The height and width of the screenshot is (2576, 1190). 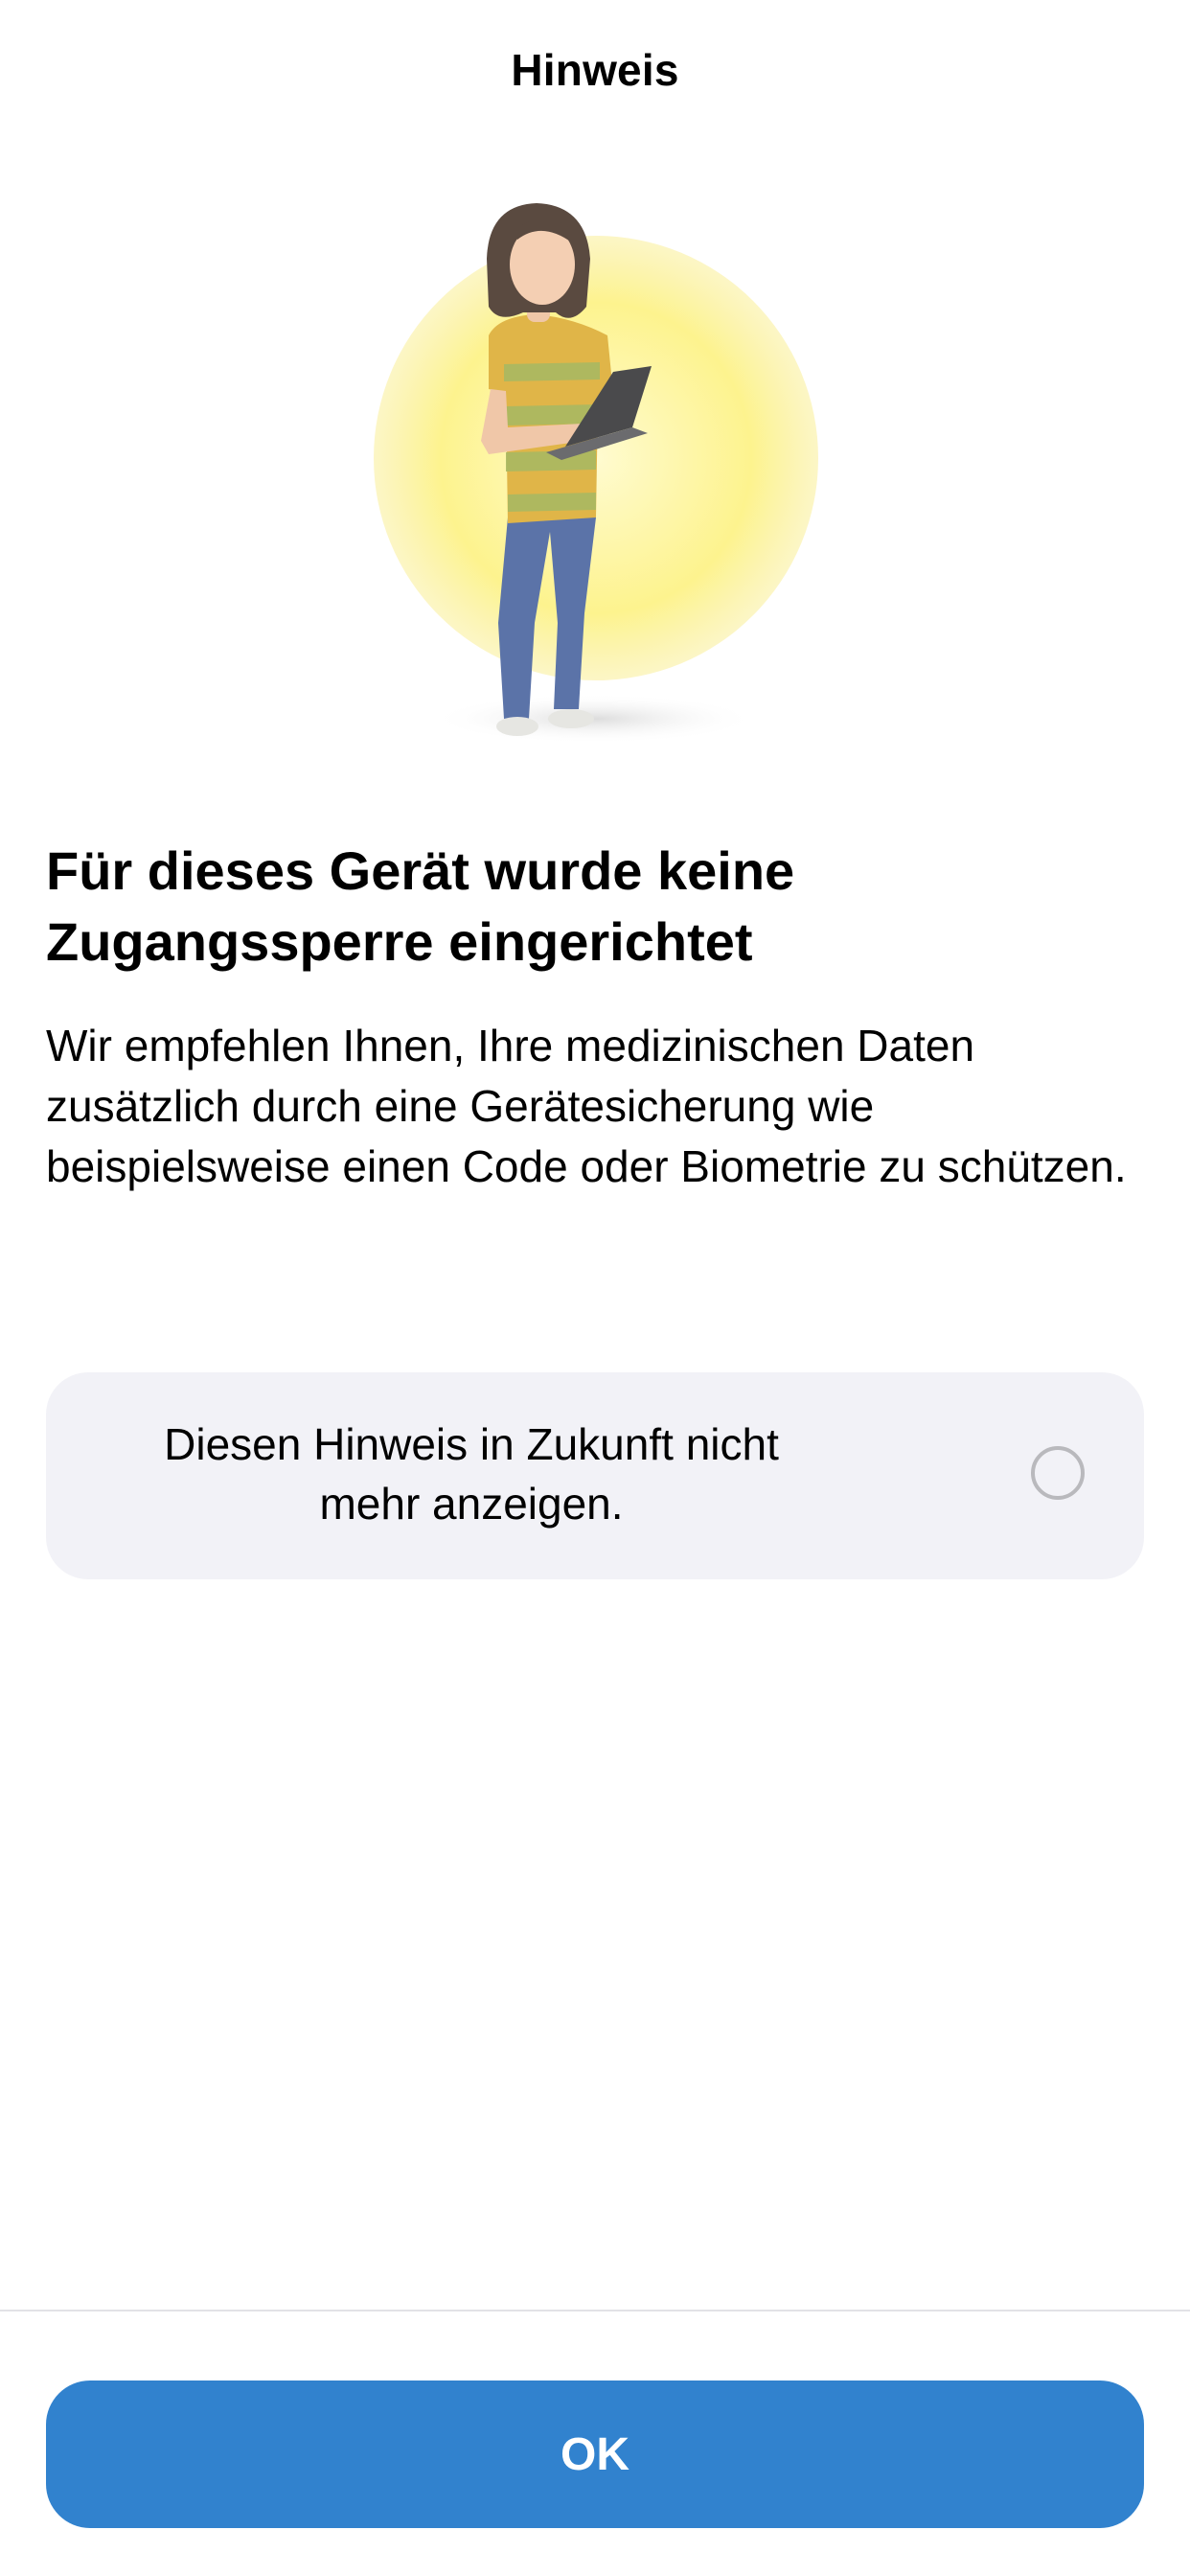 I want to click on right-shoe, so click(x=571, y=718).